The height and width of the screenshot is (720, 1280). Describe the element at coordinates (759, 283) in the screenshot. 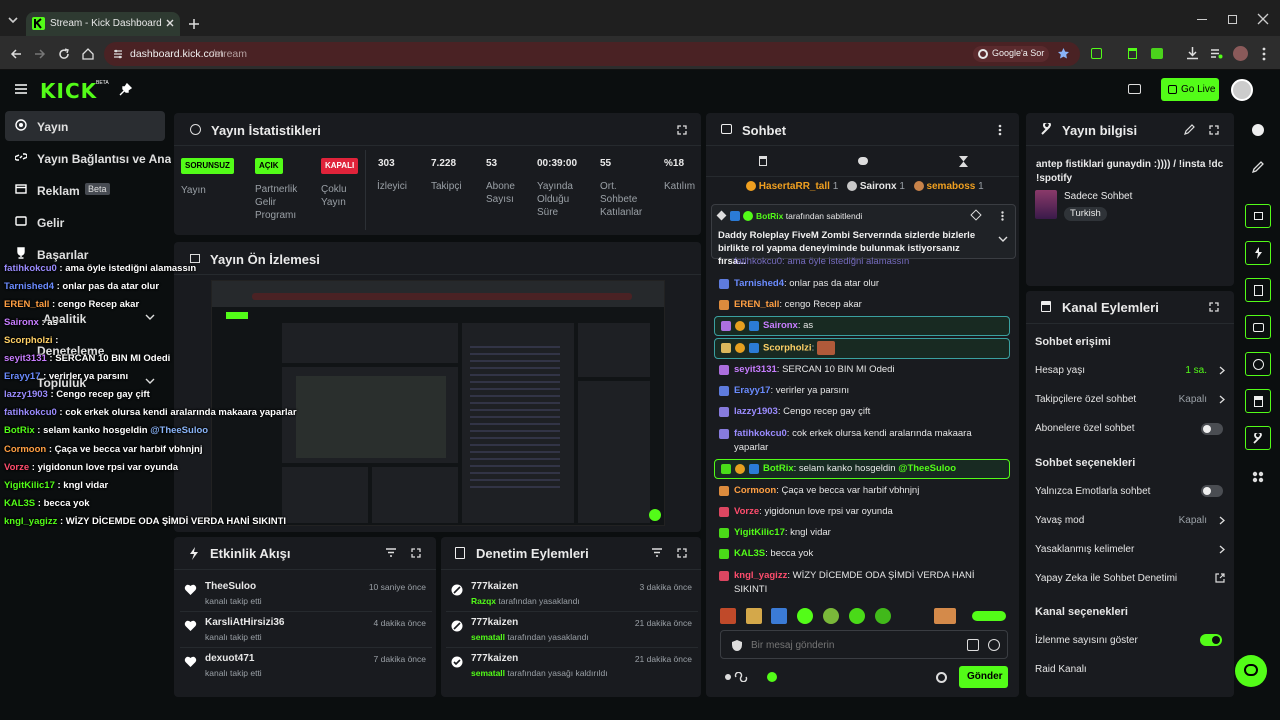

I see `chat-username: Tarnished4` at that location.